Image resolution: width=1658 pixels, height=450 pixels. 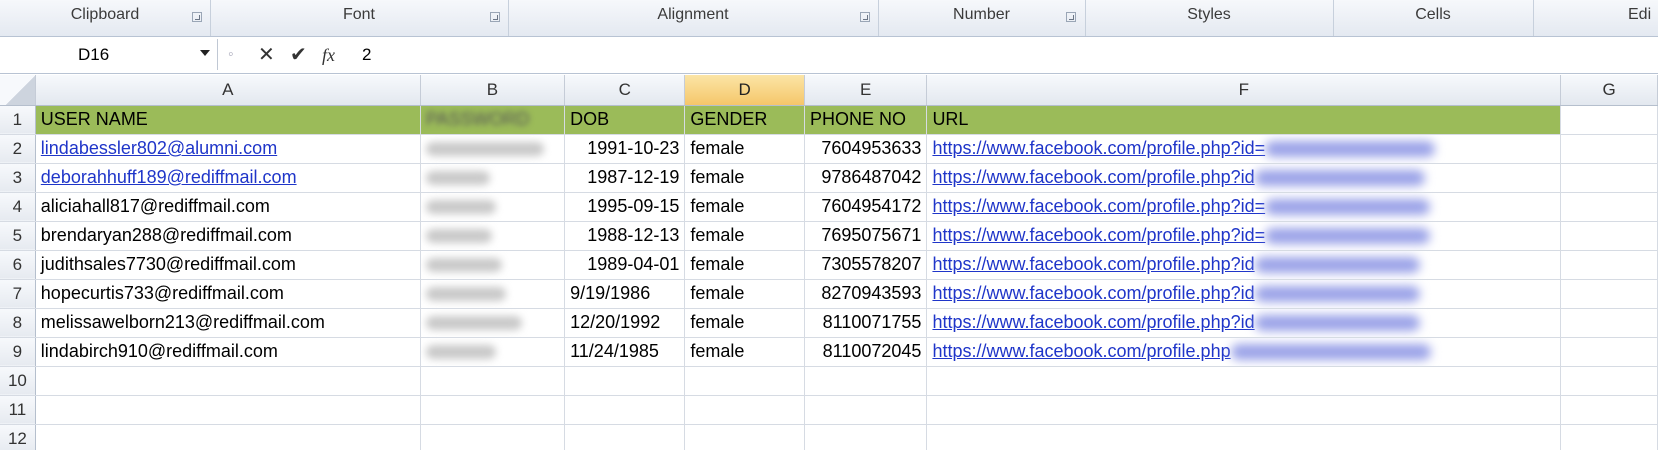 What do you see at coordinates (625, 323) in the screenshot?
I see `cell-dob: 12/20/1992` at bounding box center [625, 323].